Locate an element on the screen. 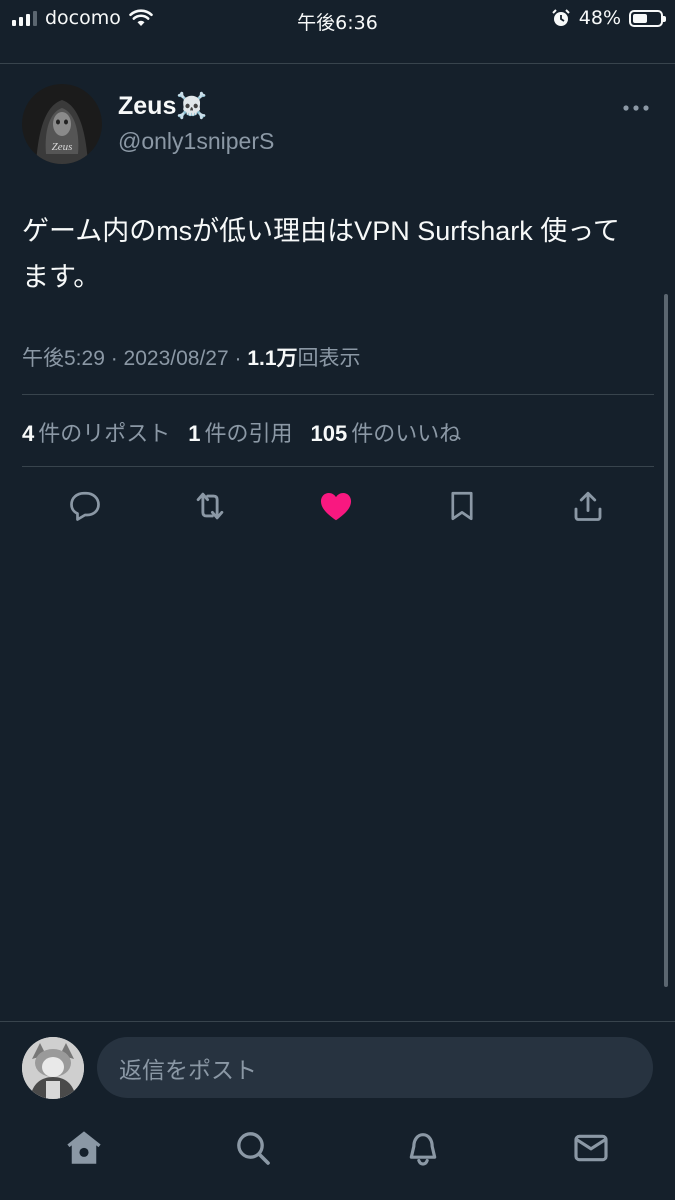  share-icon is located at coordinates (588, 506).